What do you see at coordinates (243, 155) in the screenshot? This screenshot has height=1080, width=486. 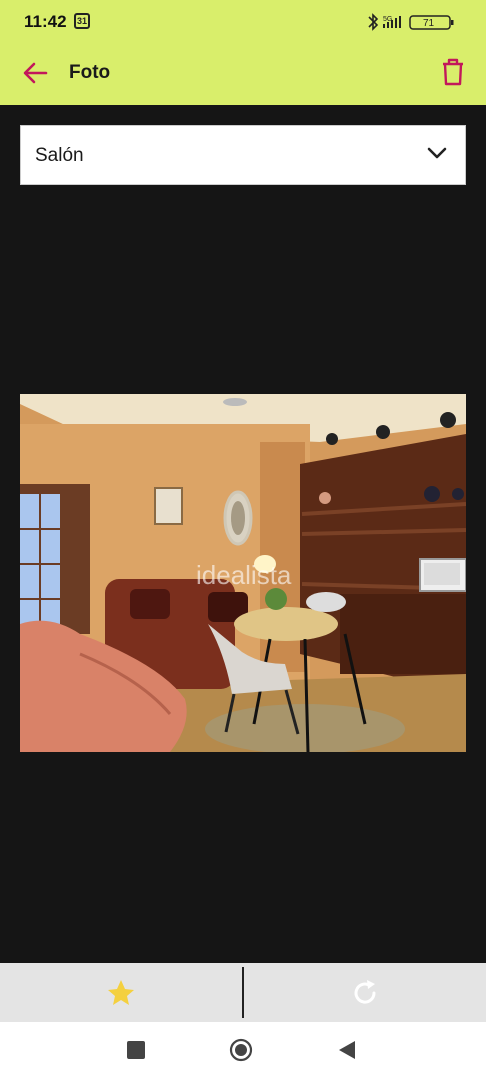 I see `room-select: Salón` at bounding box center [243, 155].